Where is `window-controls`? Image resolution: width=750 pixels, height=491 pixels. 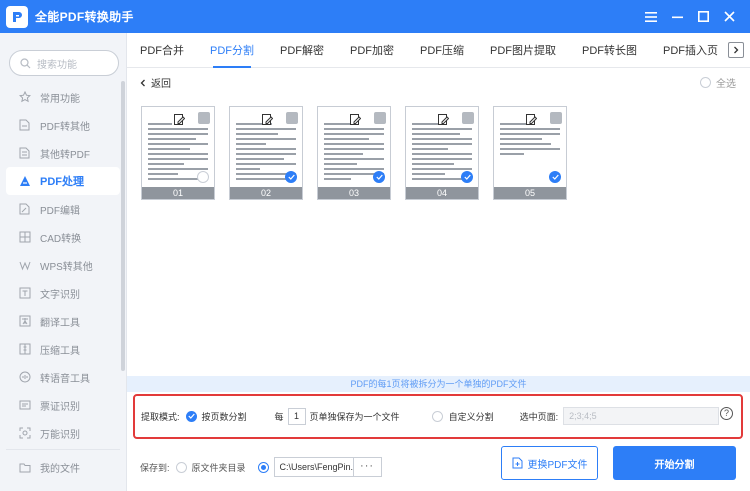 window-controls is located at coordinates (690, 16).